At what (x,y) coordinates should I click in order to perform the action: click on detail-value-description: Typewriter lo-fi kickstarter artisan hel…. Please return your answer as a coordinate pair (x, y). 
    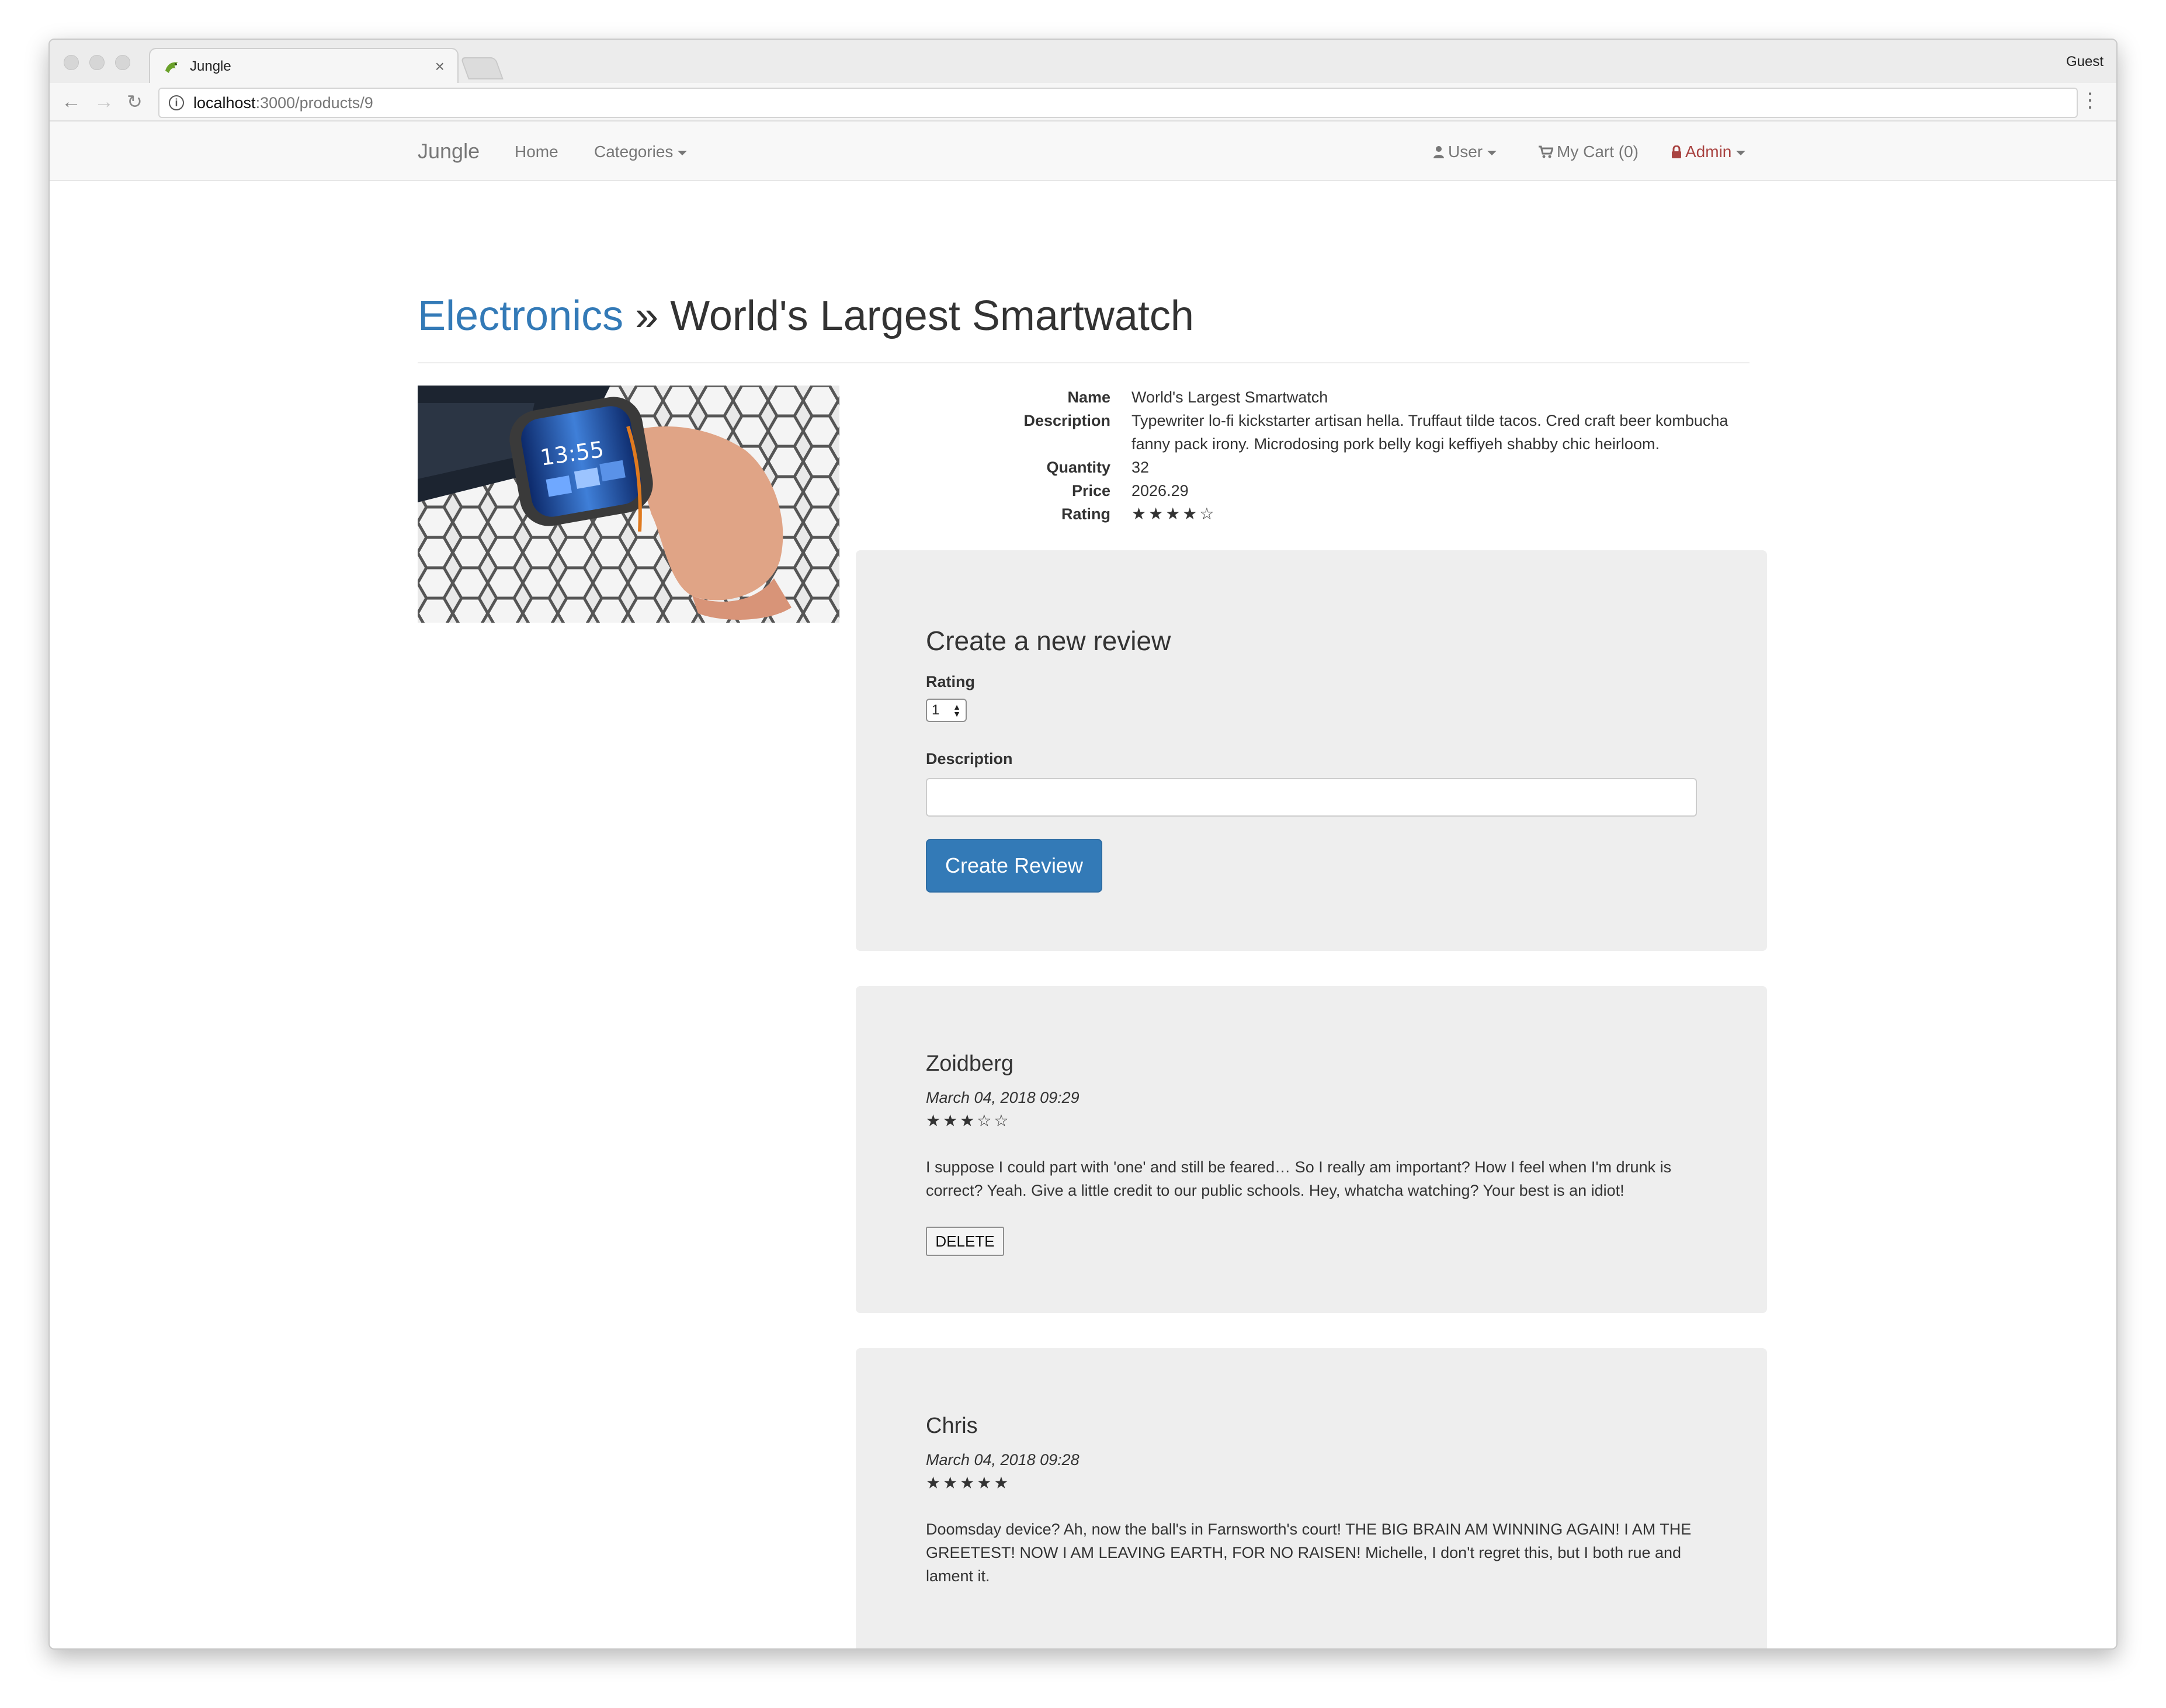
    Looking at the image, I should click on (1430, 432).